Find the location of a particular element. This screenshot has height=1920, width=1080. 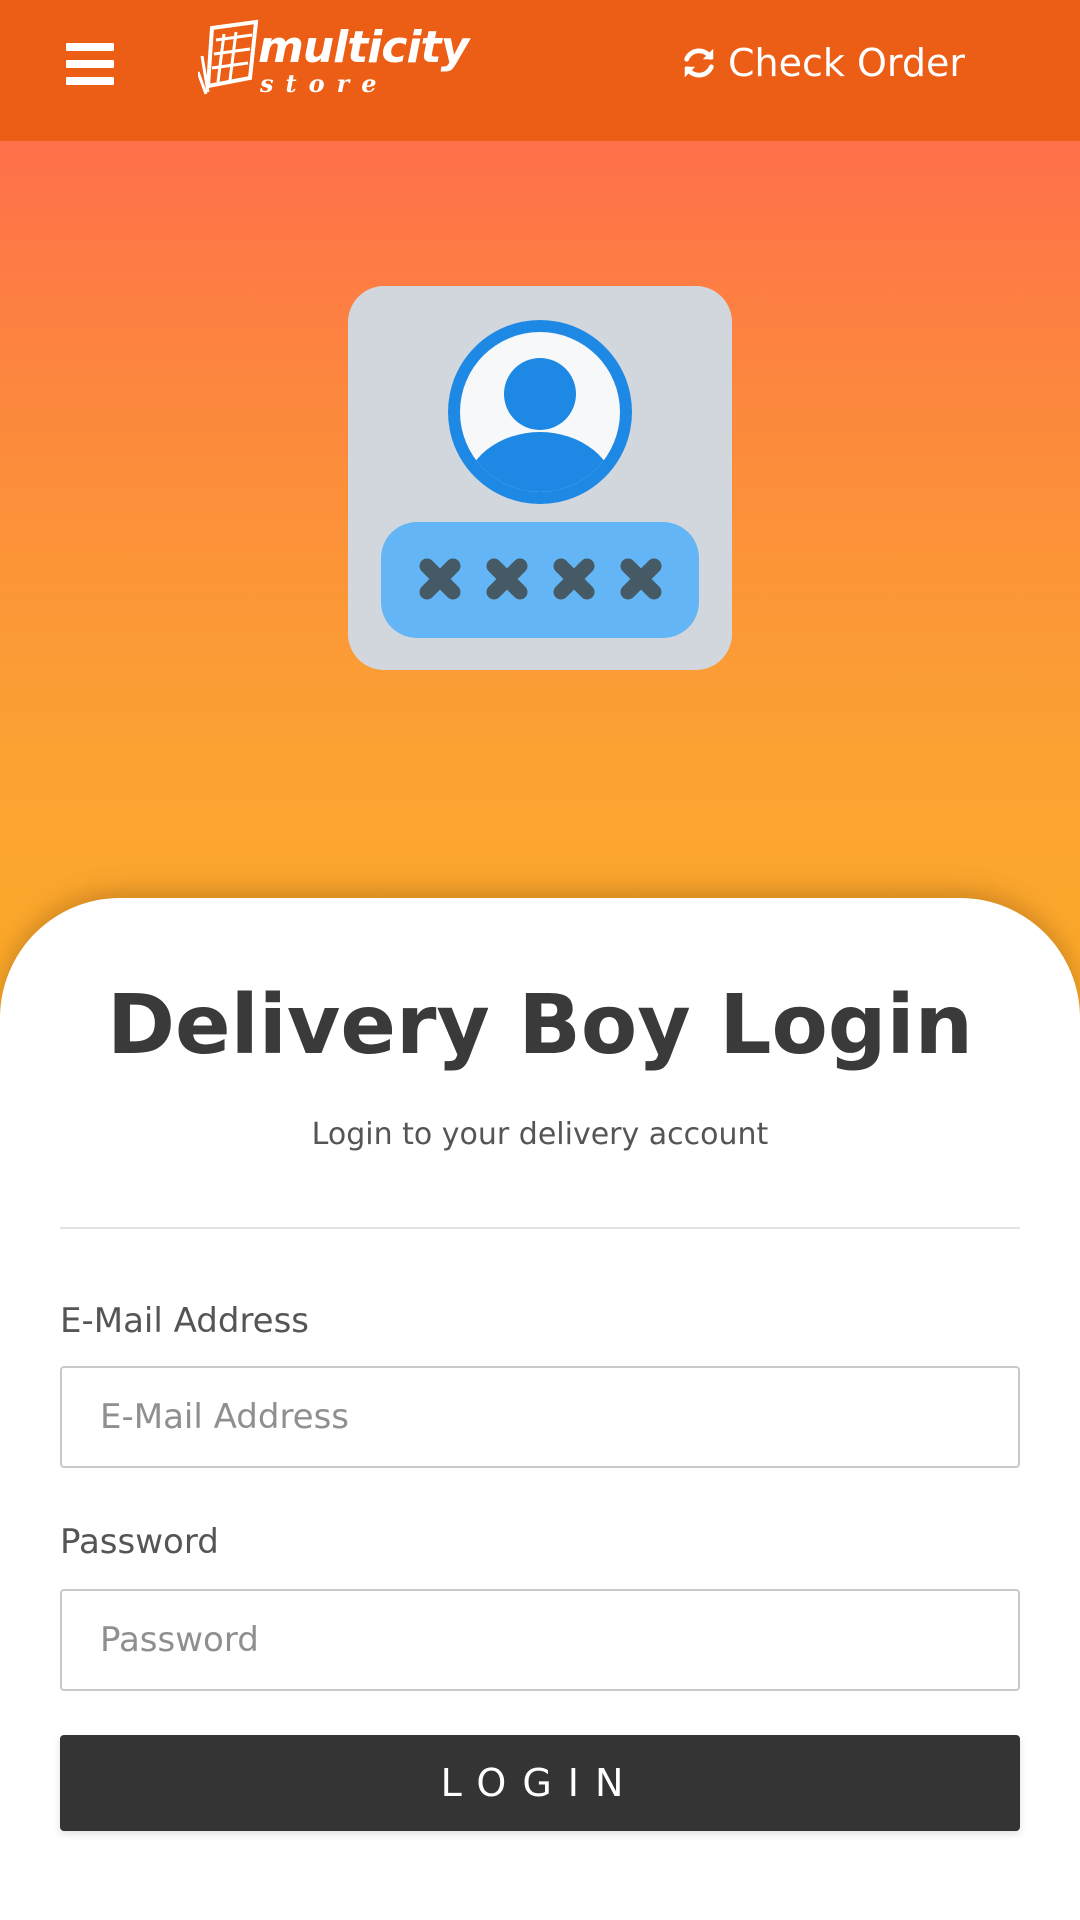

divider is located at coordinates (540, 1228).